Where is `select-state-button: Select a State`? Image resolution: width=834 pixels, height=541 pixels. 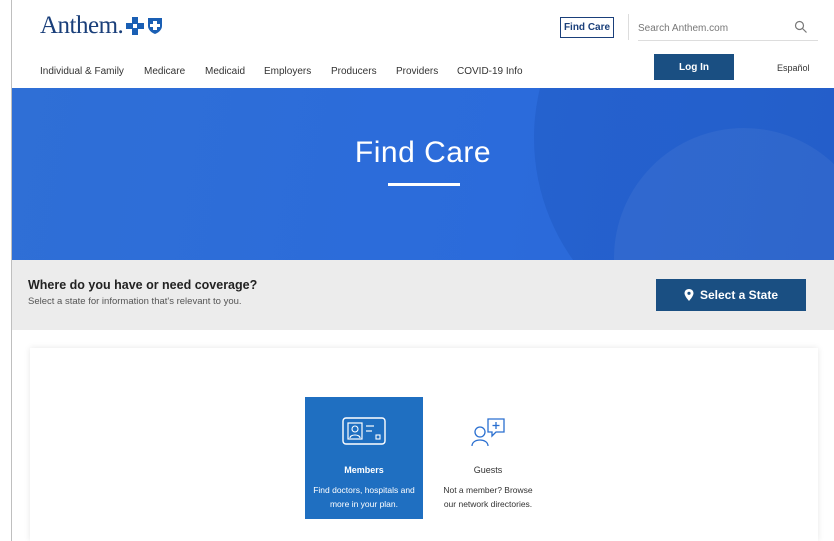
select-state-button: Select a State is located at coordinates (731, 295).